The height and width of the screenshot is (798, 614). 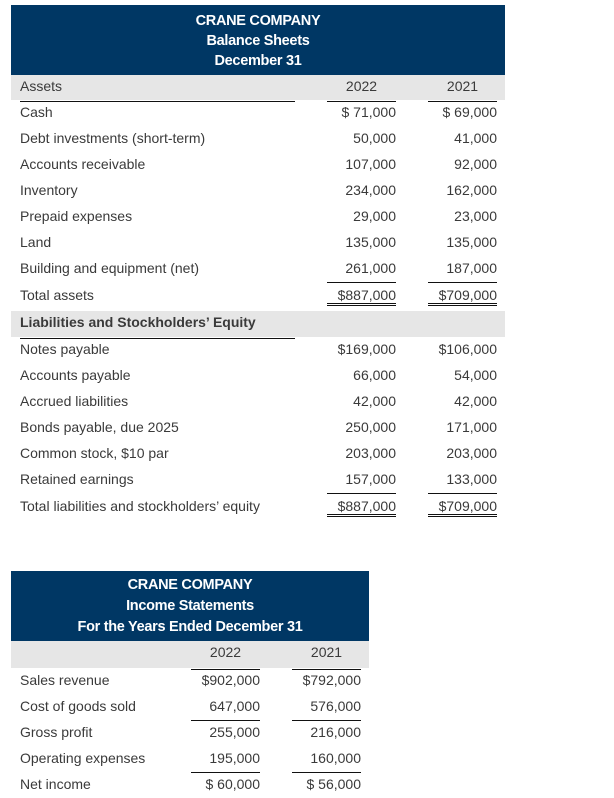 What do you see at coordinates (471, 479) in the screenshot?
I see `value-2021: 133,000` at bounding box center [471, 479].